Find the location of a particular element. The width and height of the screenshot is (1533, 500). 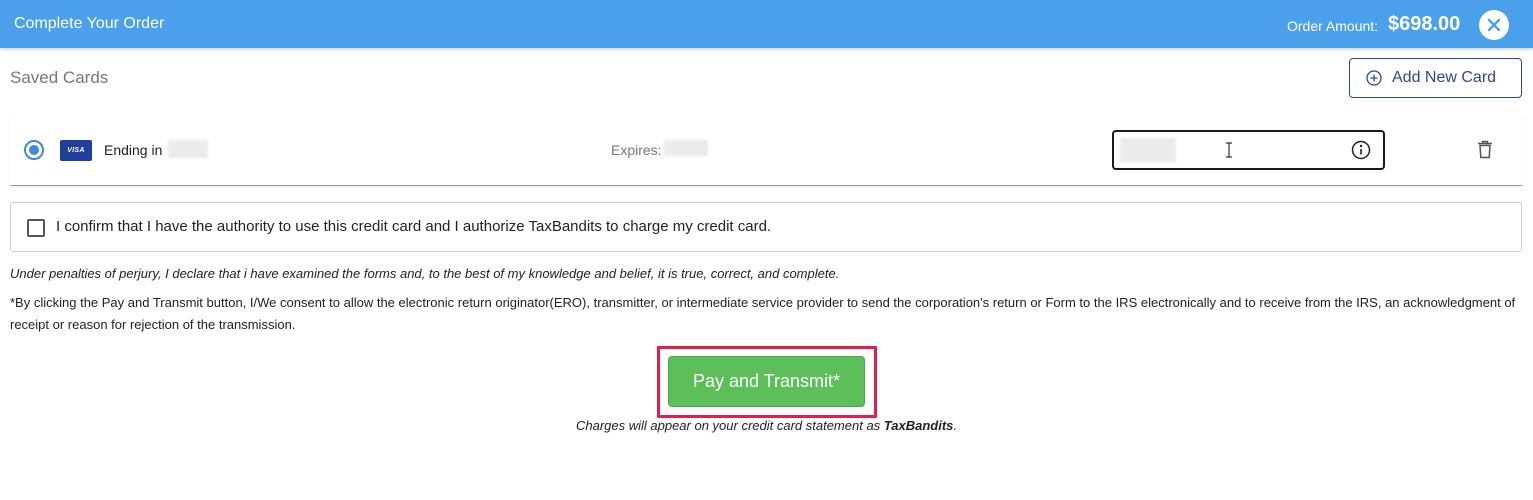

order-amount-label: Order Amount: is located at coordinates (1333, 26).